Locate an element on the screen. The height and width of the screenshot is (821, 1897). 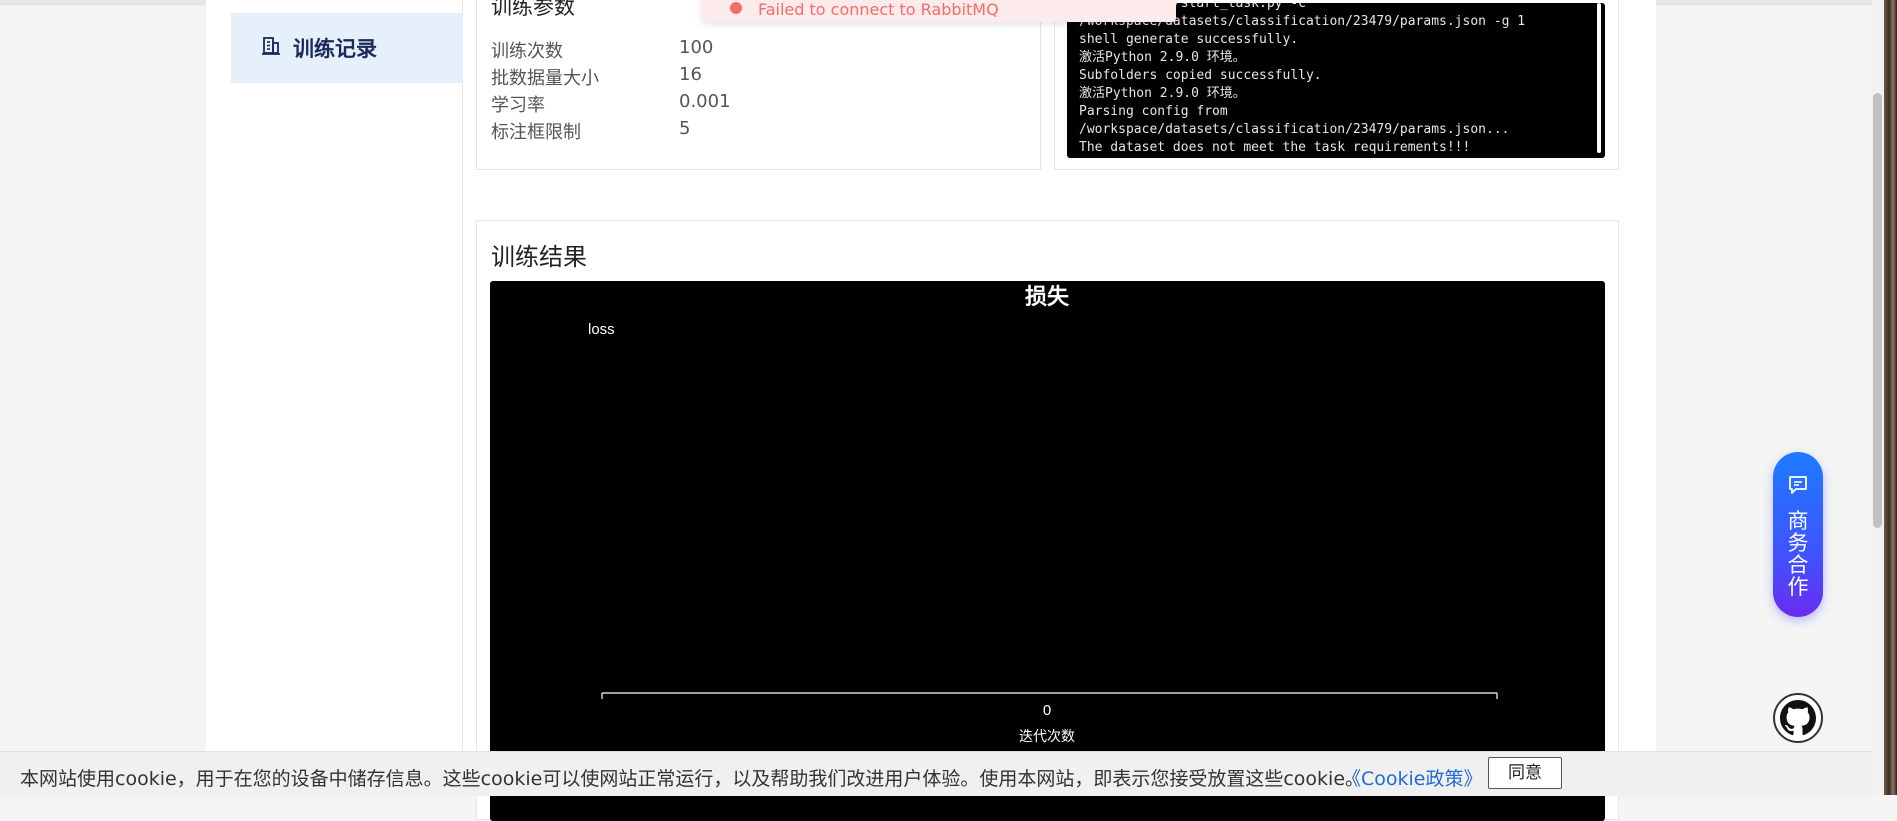
param-value: 0.001 is located at coordinates (705, 101).